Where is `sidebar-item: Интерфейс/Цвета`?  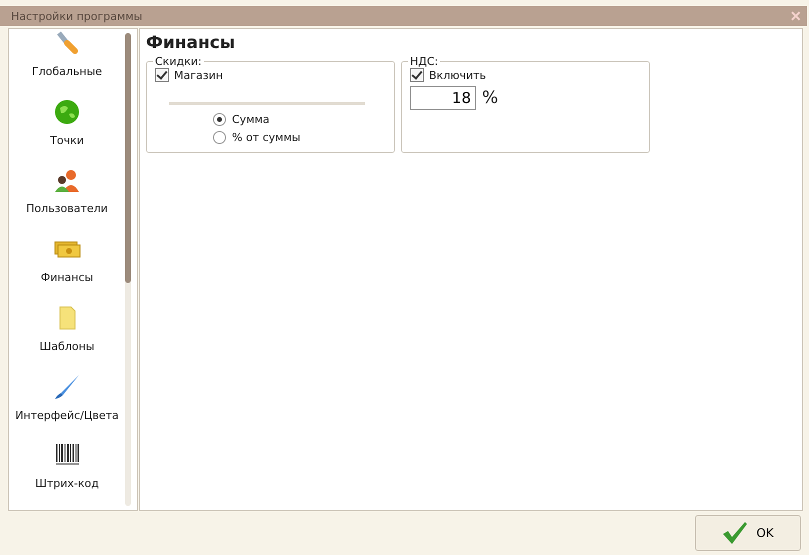 sidebar-item: Интерфейс/Цвета is located at coordinates (67, 415).